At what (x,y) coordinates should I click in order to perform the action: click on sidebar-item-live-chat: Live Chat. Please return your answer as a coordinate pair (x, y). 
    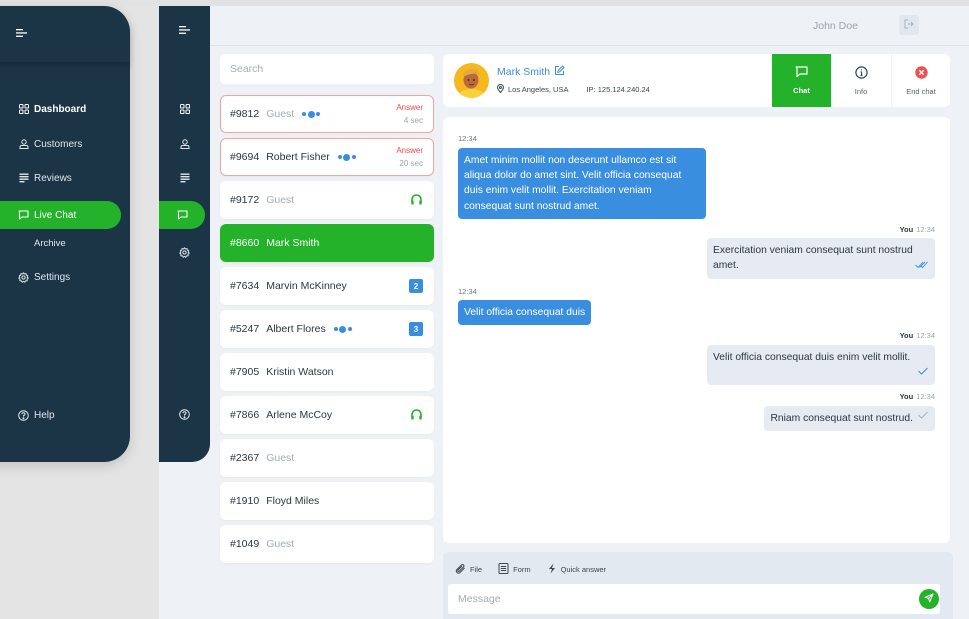
    Looking at the image, I should click on (60, 215).